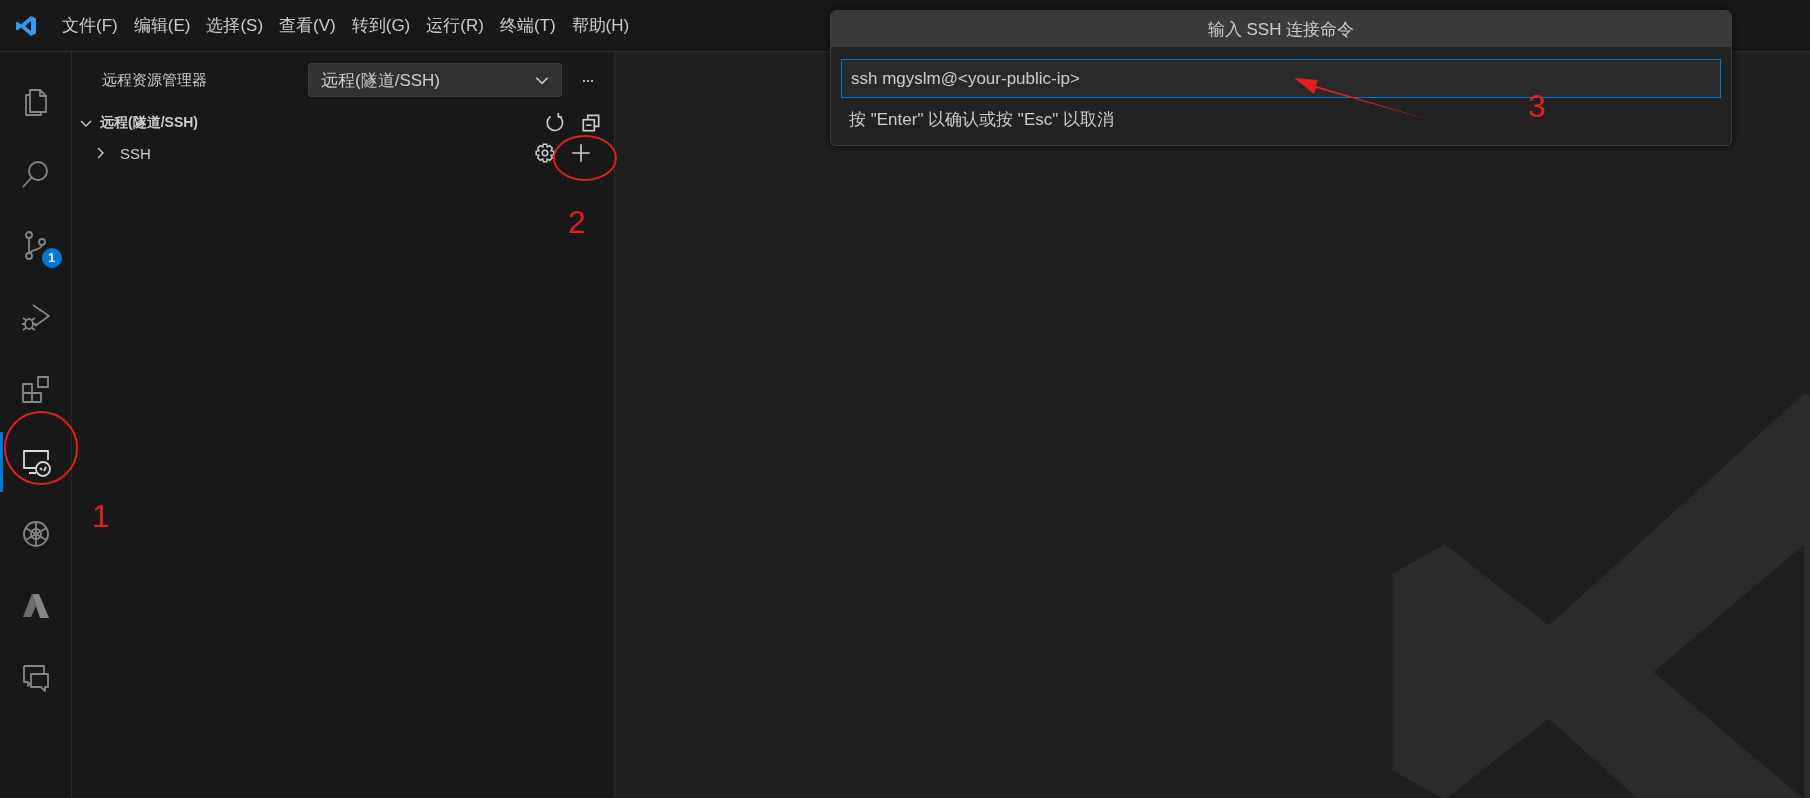  I want to click on panel-title: 远程资源管理器, so click(155, 80).